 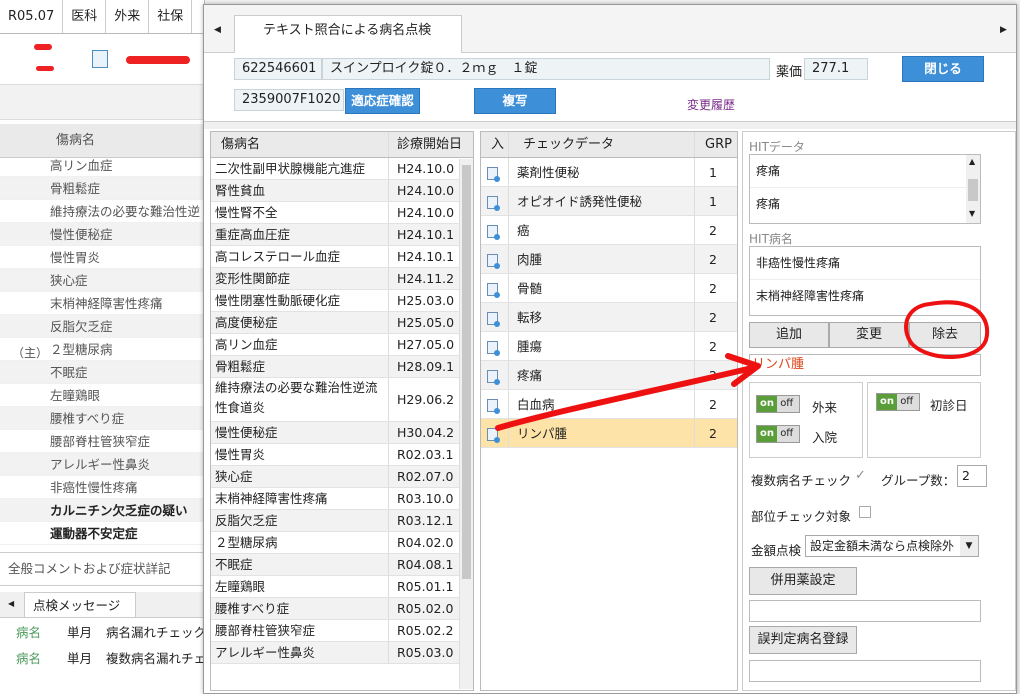 I want to click on red-annotation-overlay, so click(x=742, y=365).